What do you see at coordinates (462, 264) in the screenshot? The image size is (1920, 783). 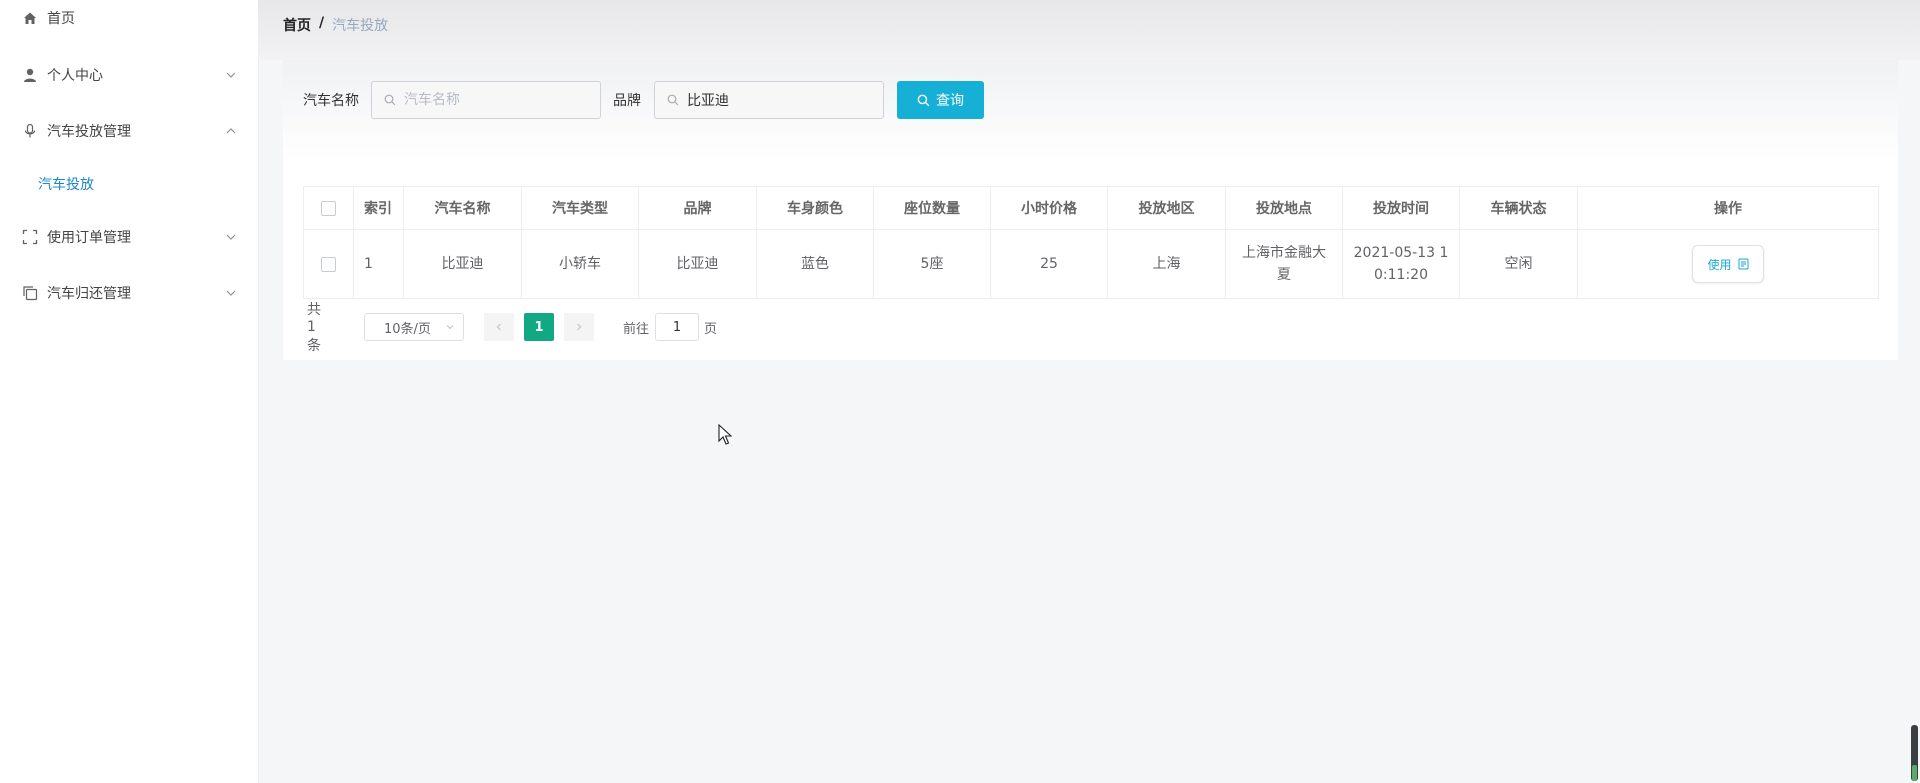 I see `cell-car-name: 比亚迪` at bounding box center [462, 264].